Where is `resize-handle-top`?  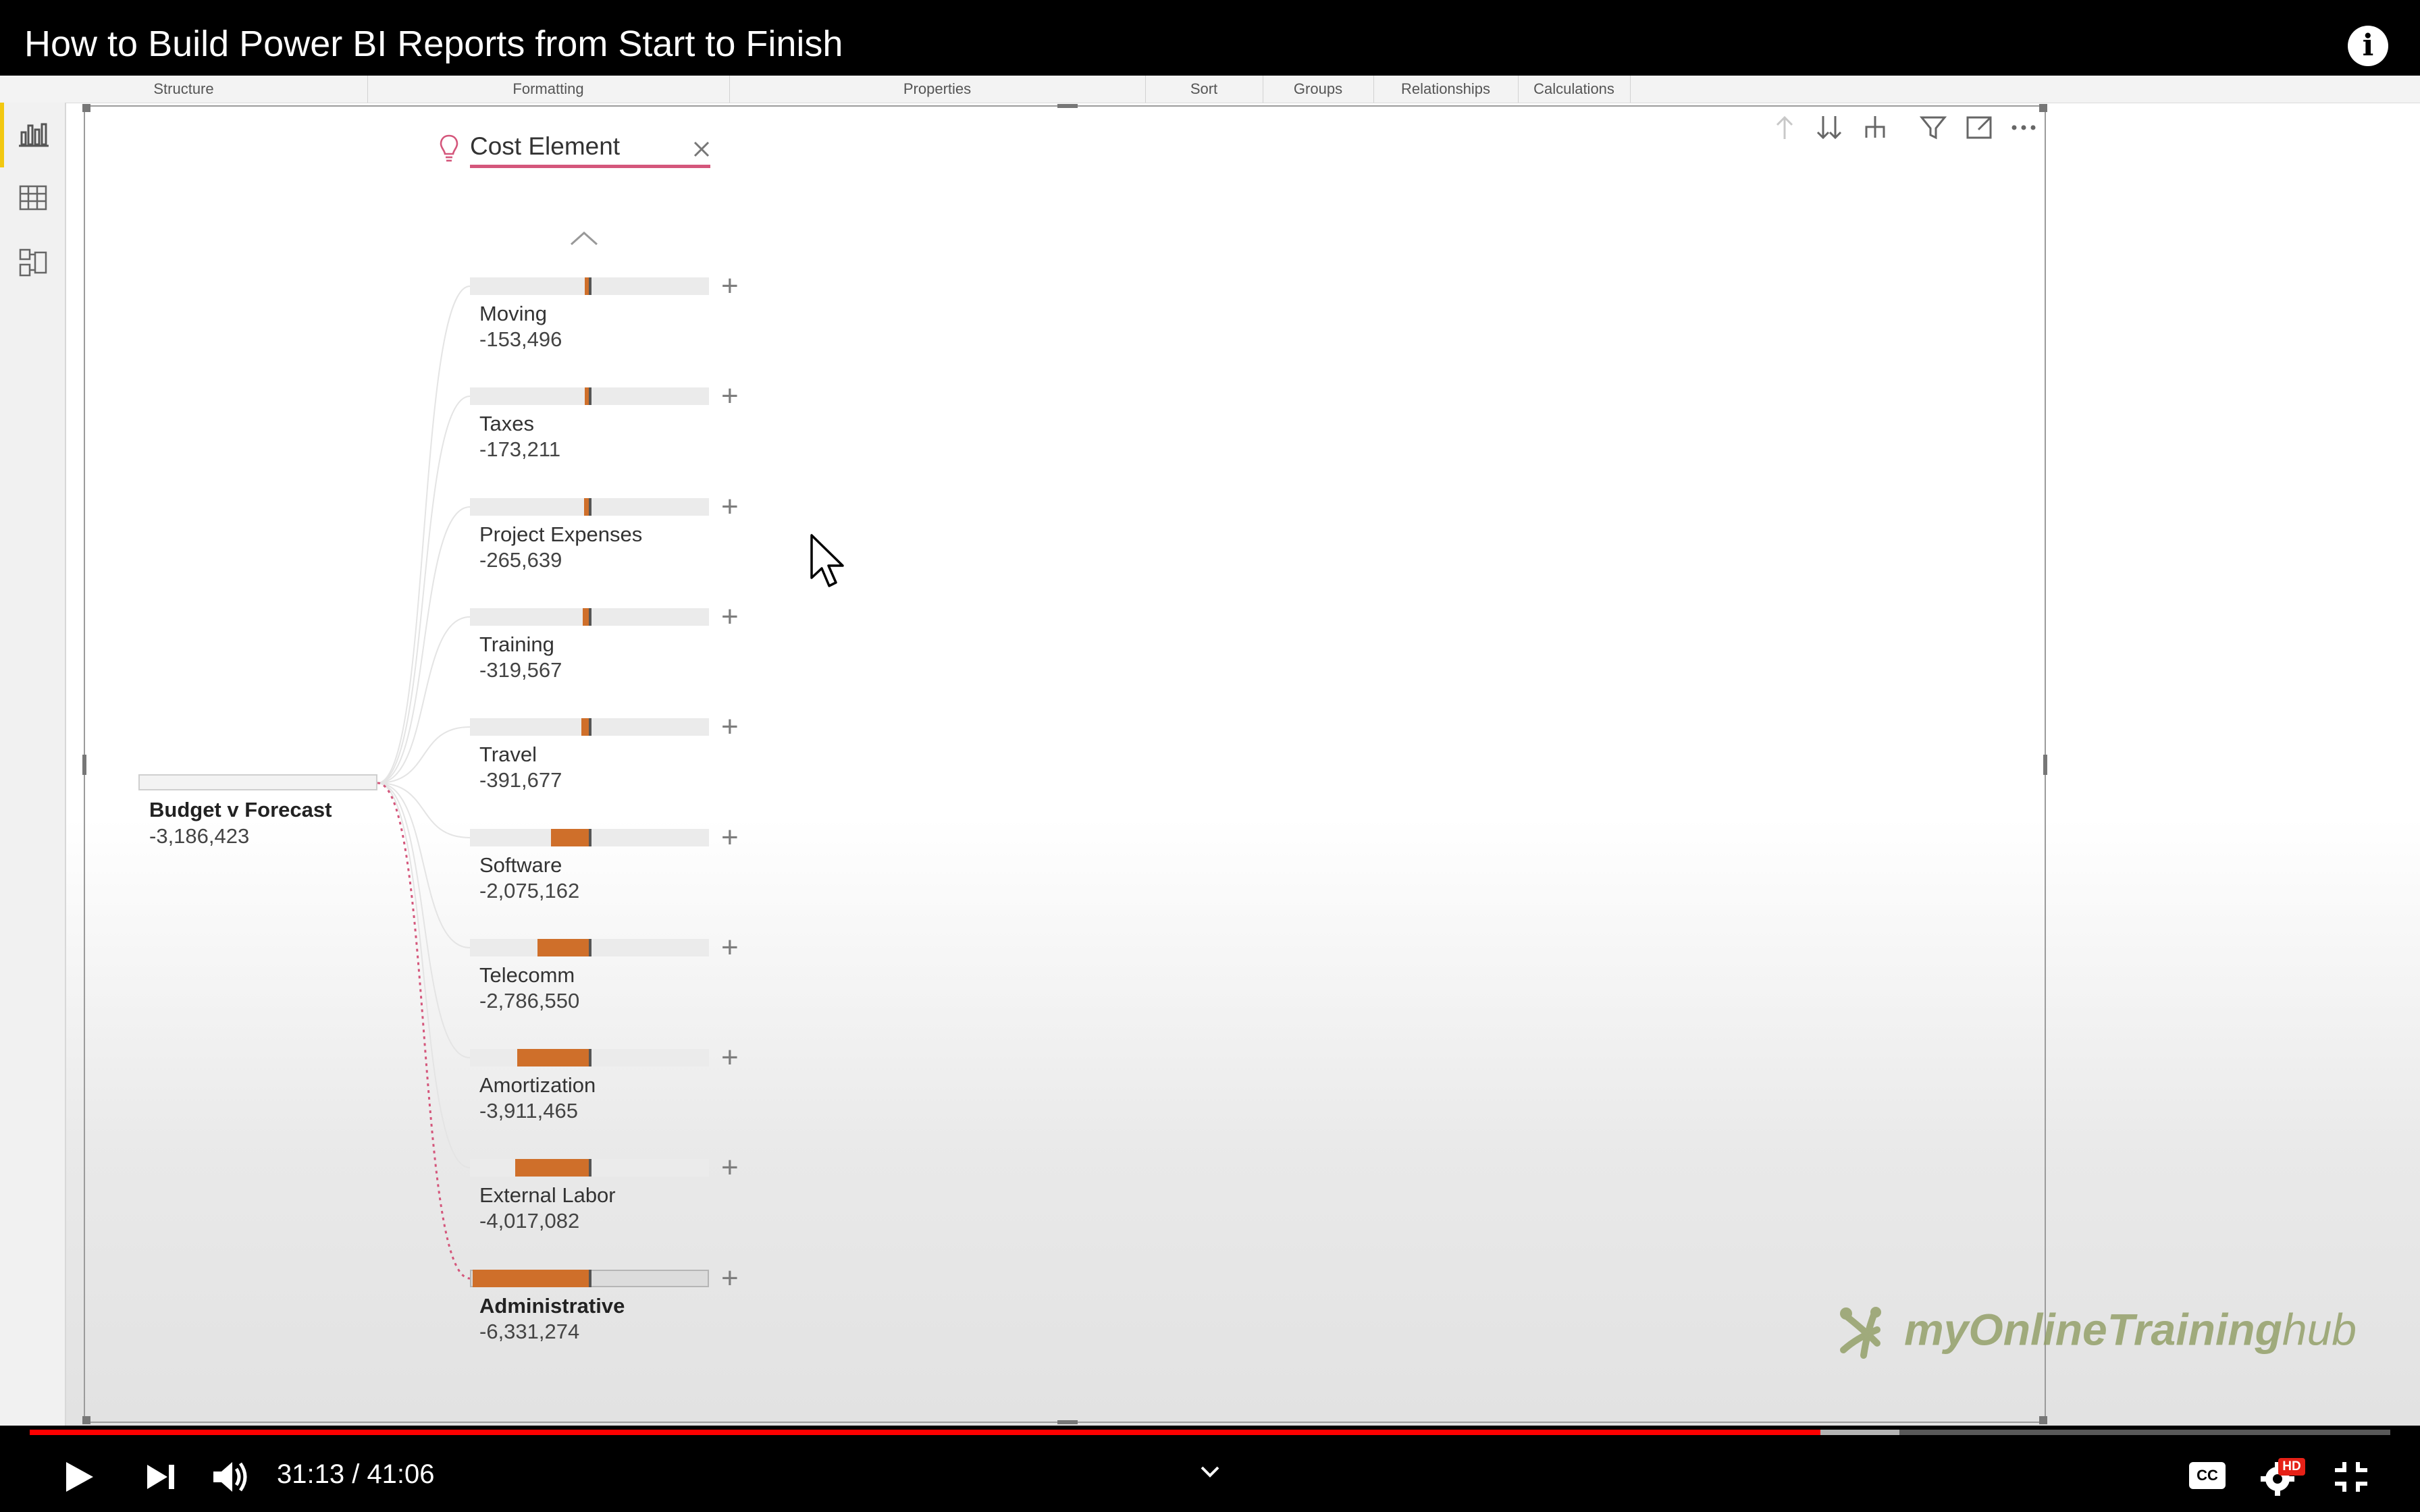 resize-handle-top is located at coordinates (1067, 106).